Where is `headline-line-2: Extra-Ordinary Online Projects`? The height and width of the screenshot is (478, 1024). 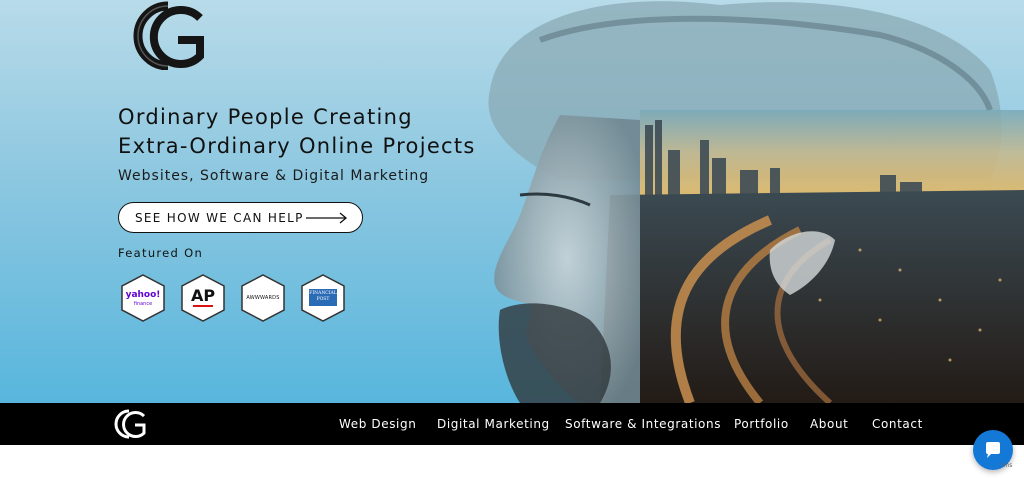
headline-line-2: Extra-Ordinary Online Projects is located at coordinates (297, 146).